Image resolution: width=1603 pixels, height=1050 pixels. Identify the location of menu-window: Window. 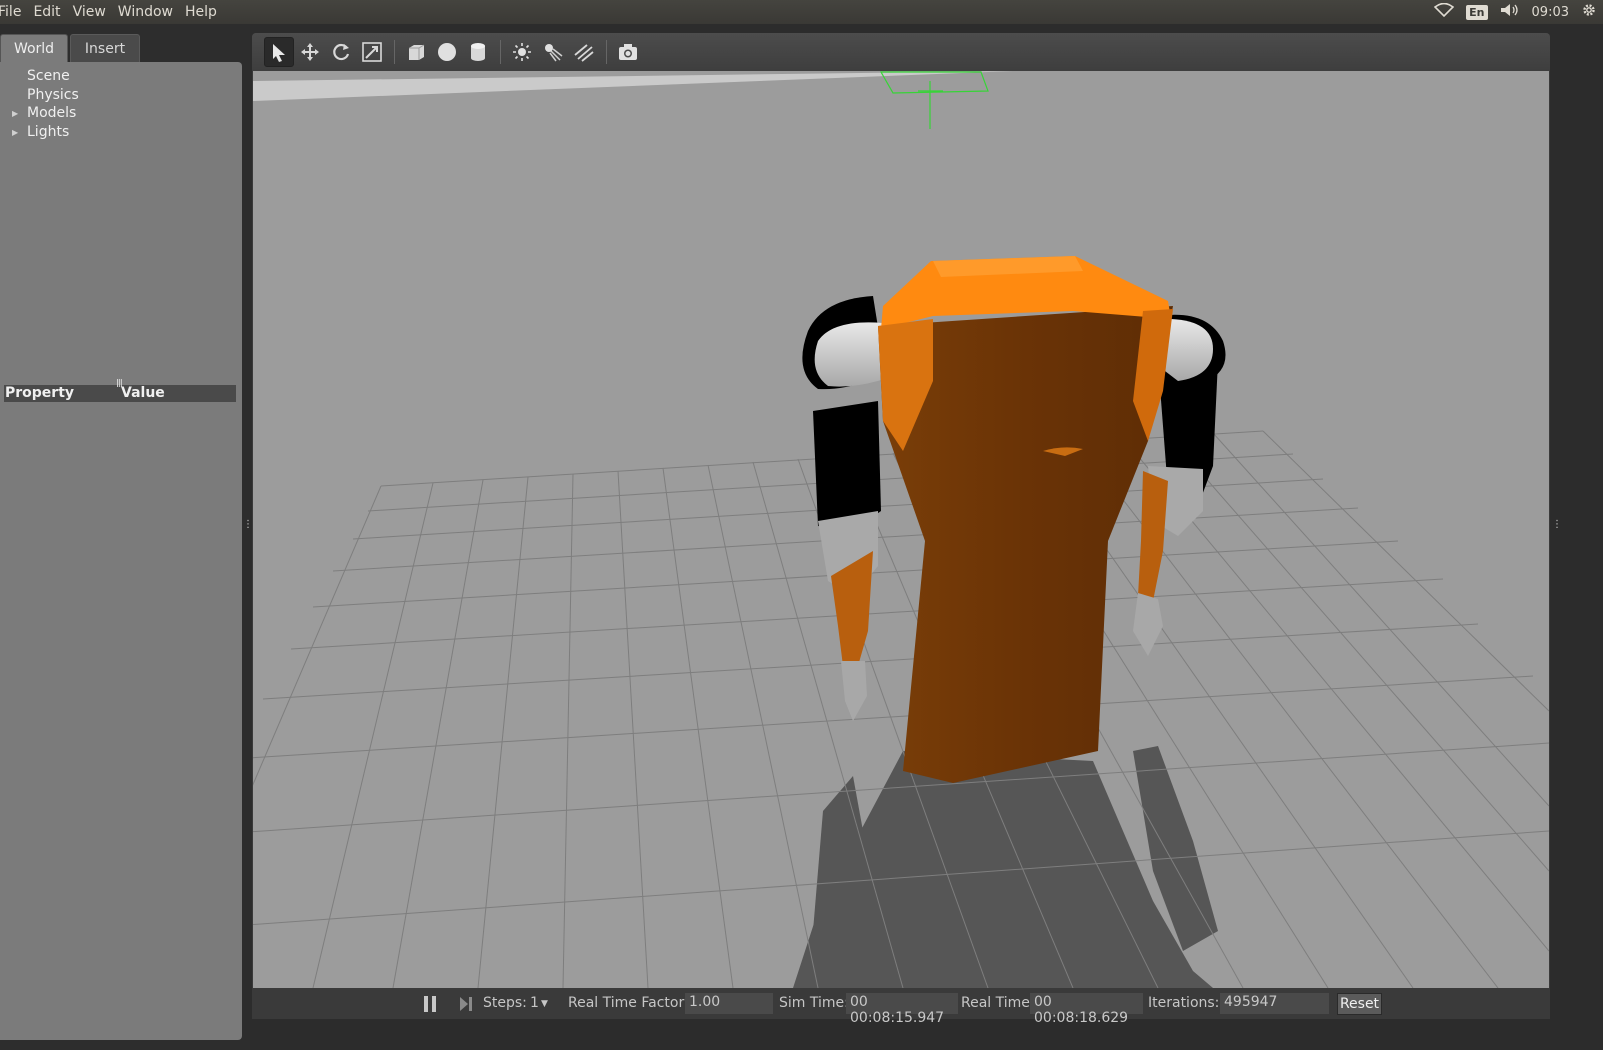
(145, 12).